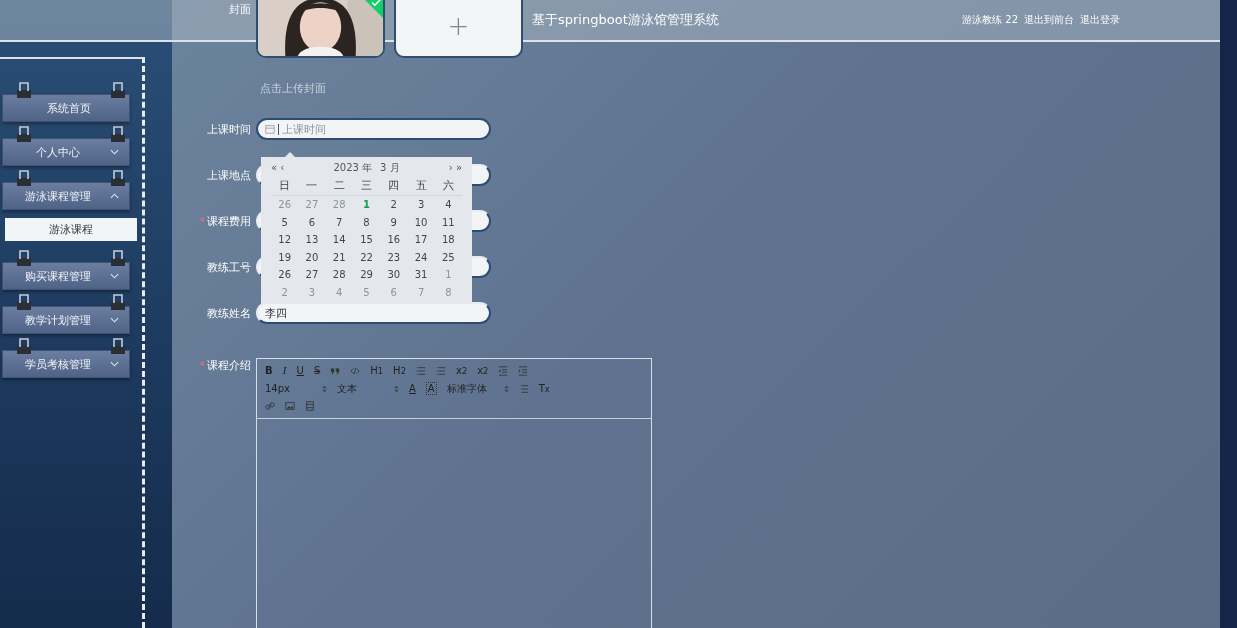 The image size is (1237, 628). What do you see at coordinates (66, 276) in the screenshot?
I see `menu-item: 购买课程管理` at bounding box center [66, 276].